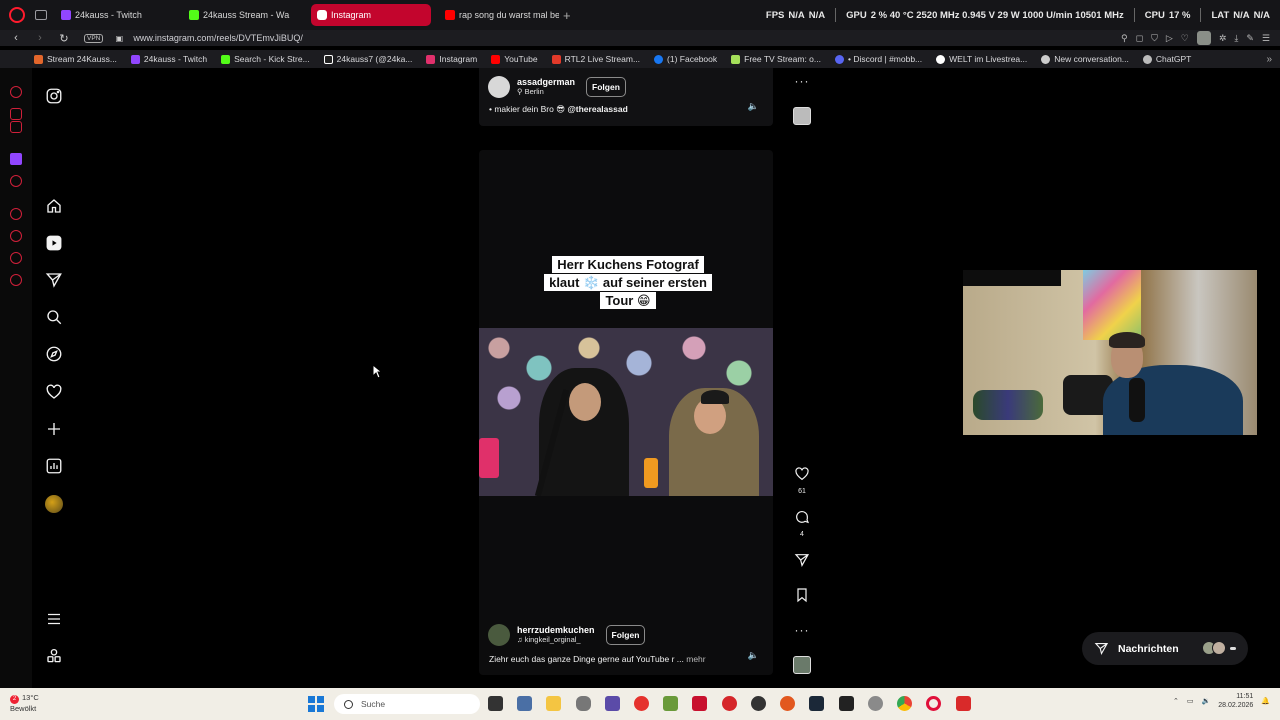 The image size is (1280, 720). What do you see at coordinates (1154, 38) in the screenshot?
I see `shield-icon: ⛉` at bounding box center [1154, 38].